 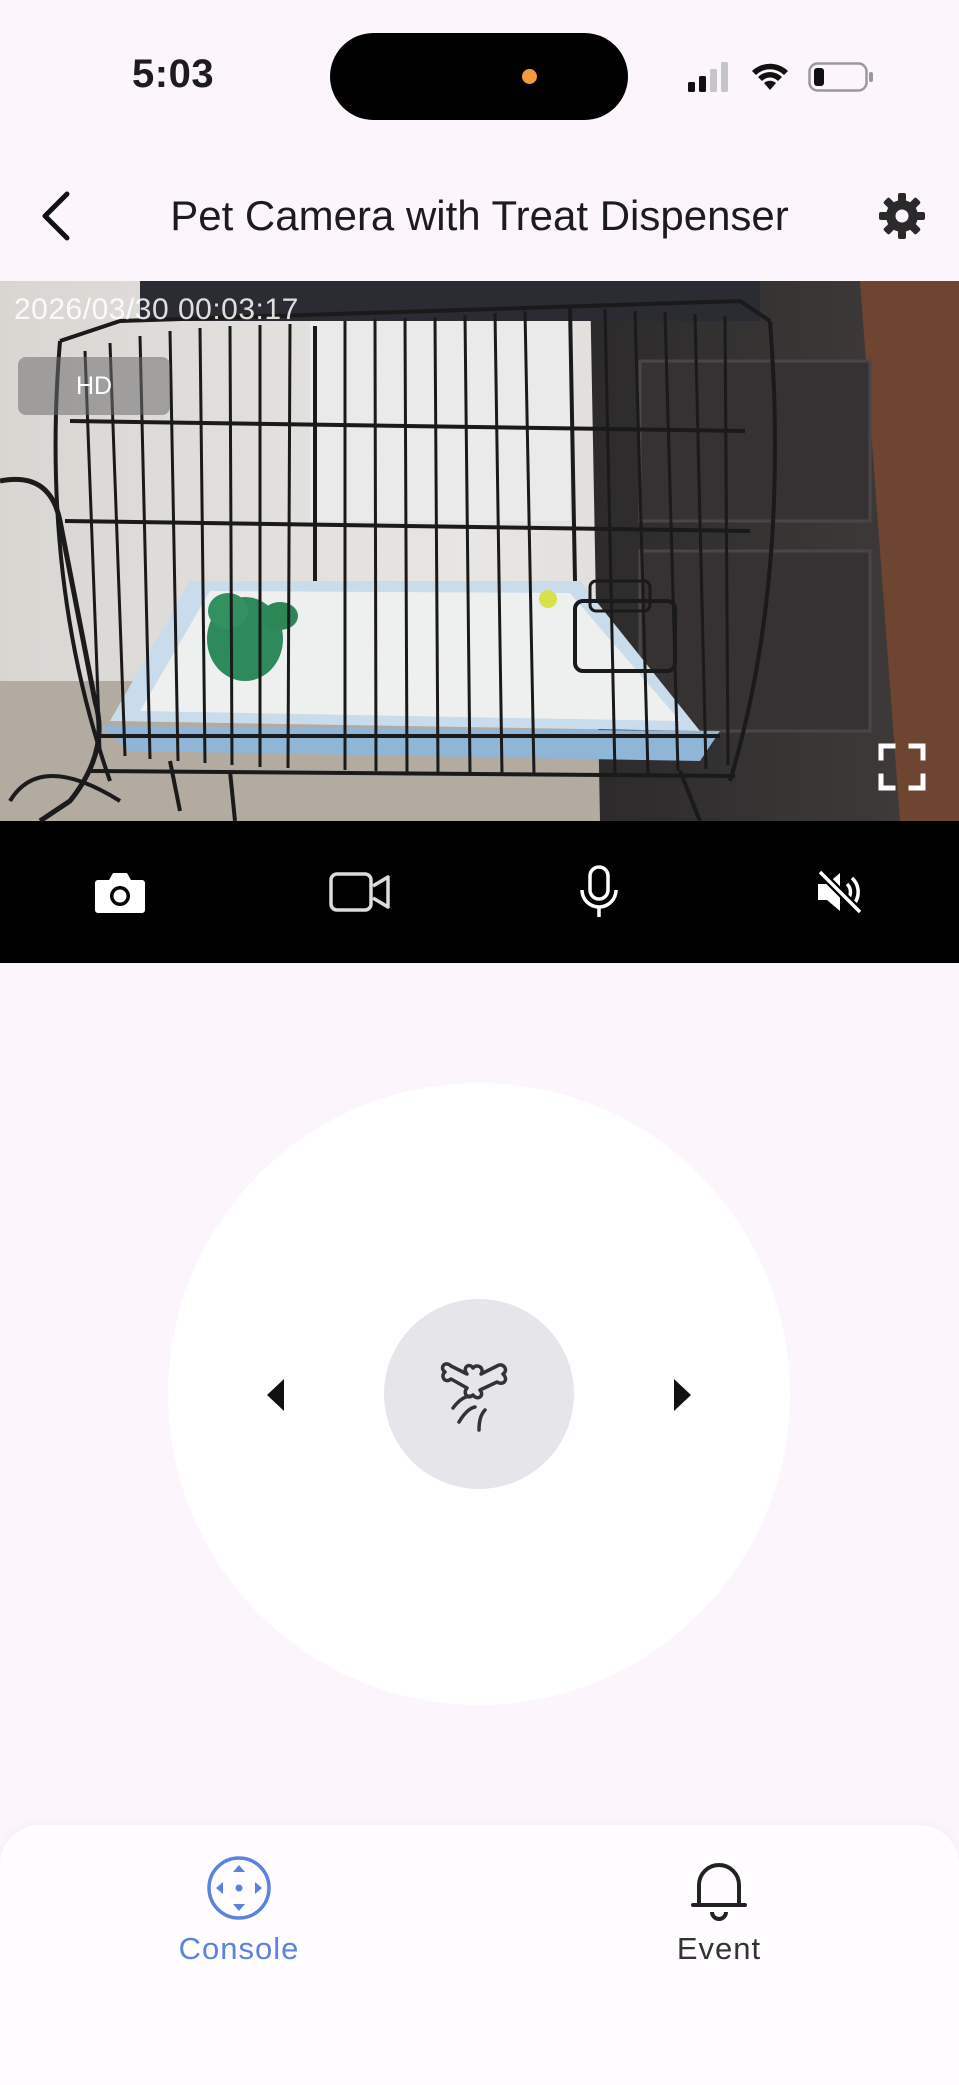 I want to click on bell-icon, so click(x=719, y=1892).